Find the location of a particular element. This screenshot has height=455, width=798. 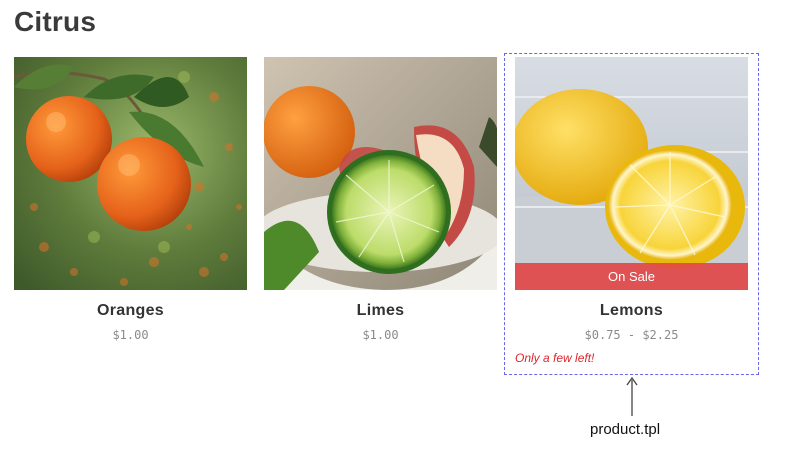

product-name: Limes is located at coordinates (380, 311).